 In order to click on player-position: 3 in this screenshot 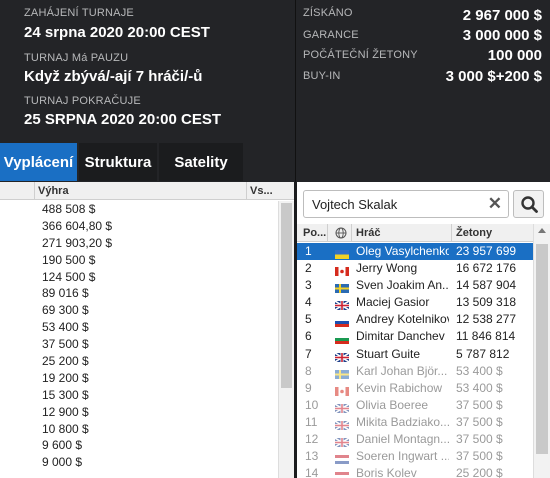, I will do `click(308, 285)`.